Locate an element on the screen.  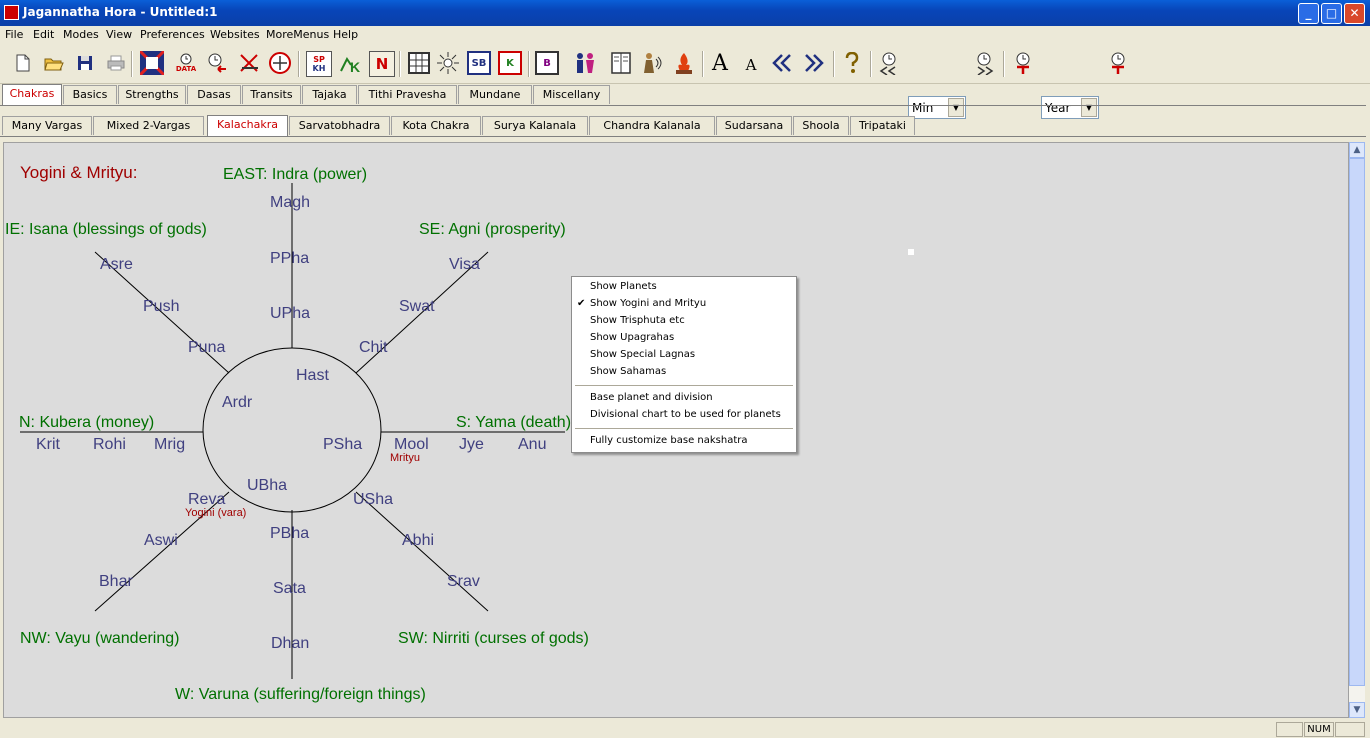
grid-table-icon is located at coordinates (419, 63).